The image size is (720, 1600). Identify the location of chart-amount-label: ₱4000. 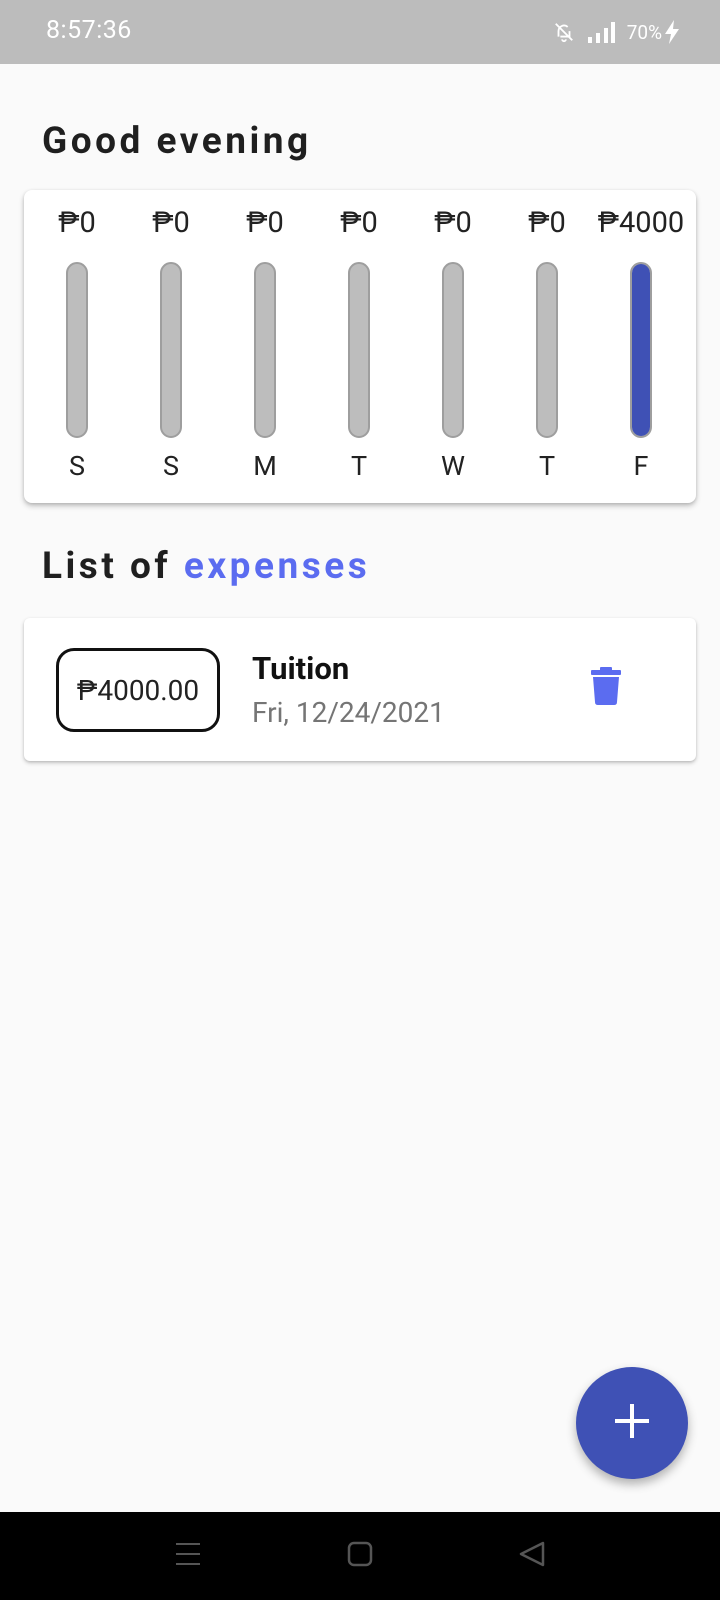
(641, 223).